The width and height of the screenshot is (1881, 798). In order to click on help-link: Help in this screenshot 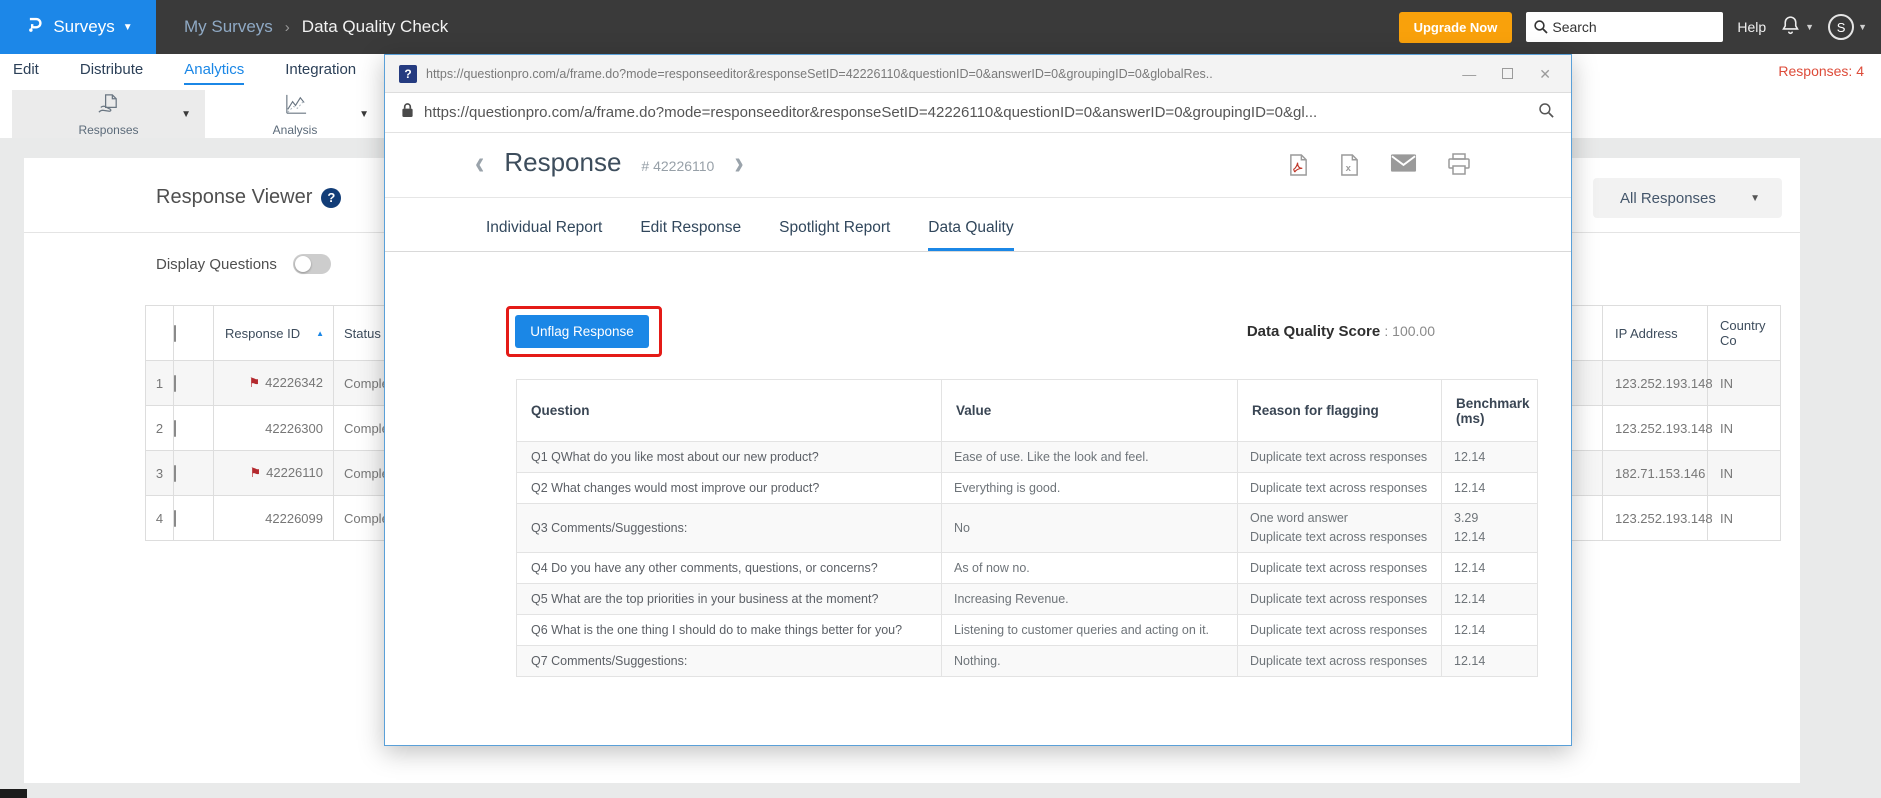, I will do `click(1751, 27)`.